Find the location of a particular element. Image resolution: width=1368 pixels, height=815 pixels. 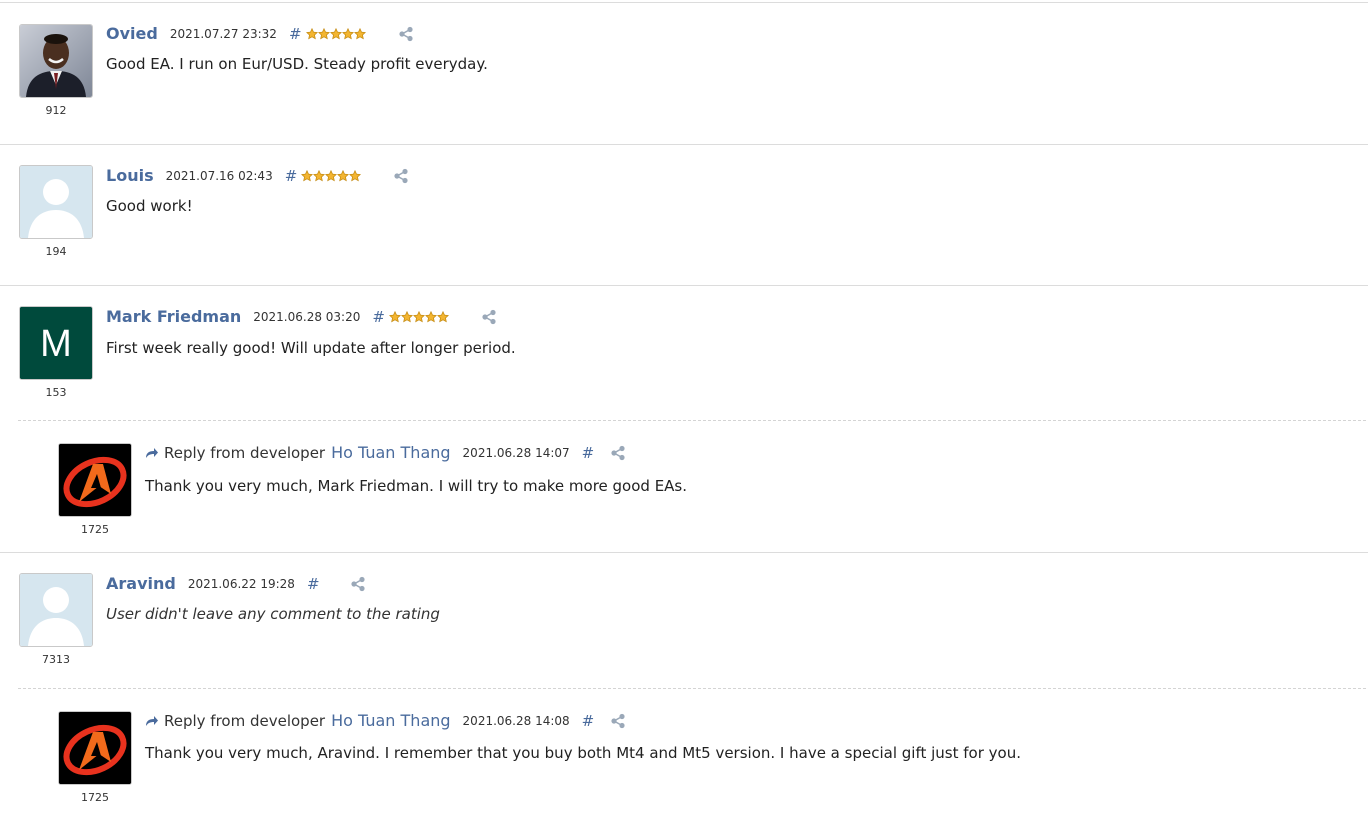

avatar-letter: M is located at coordinates (56, 344).